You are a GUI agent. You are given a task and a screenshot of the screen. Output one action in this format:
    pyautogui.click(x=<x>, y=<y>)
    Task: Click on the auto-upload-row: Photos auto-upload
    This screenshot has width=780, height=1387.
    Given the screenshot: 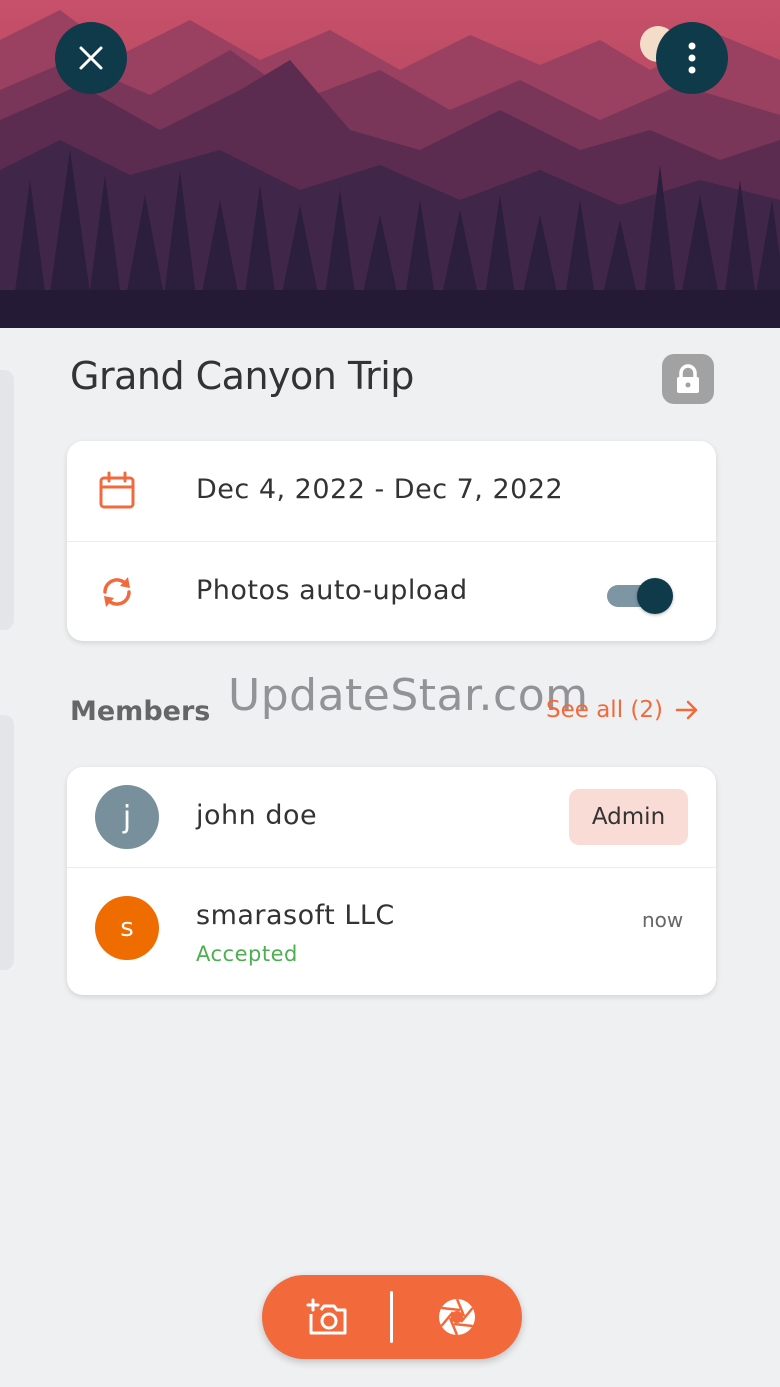 What is the action you would take?
    pyautogui.click(x=391, y=591)
    